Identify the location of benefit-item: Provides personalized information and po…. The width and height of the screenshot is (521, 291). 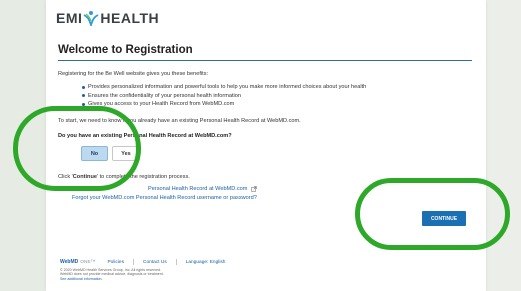
(224, 87).